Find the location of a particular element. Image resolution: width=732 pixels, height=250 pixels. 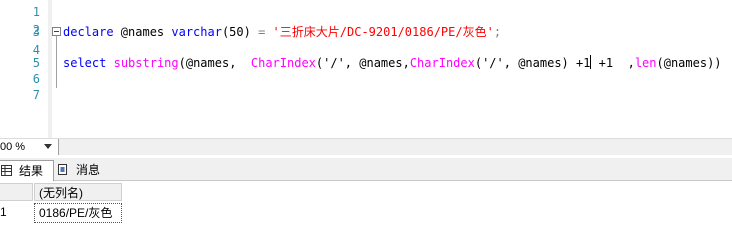

string-literal: '三折床大片/DC-9201/0186/PE/灰色' is located at coordinates (383, 32).